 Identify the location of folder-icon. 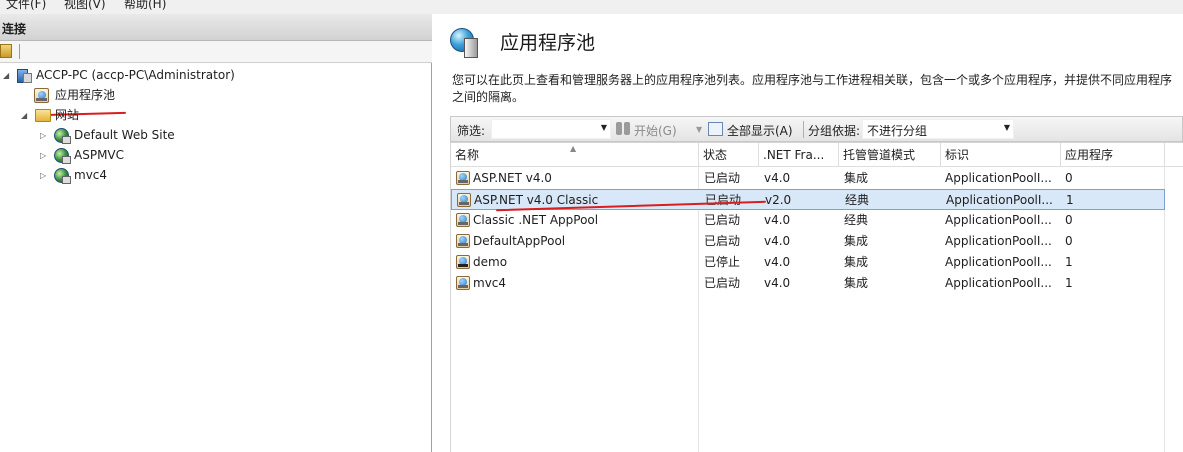
(43, 115).